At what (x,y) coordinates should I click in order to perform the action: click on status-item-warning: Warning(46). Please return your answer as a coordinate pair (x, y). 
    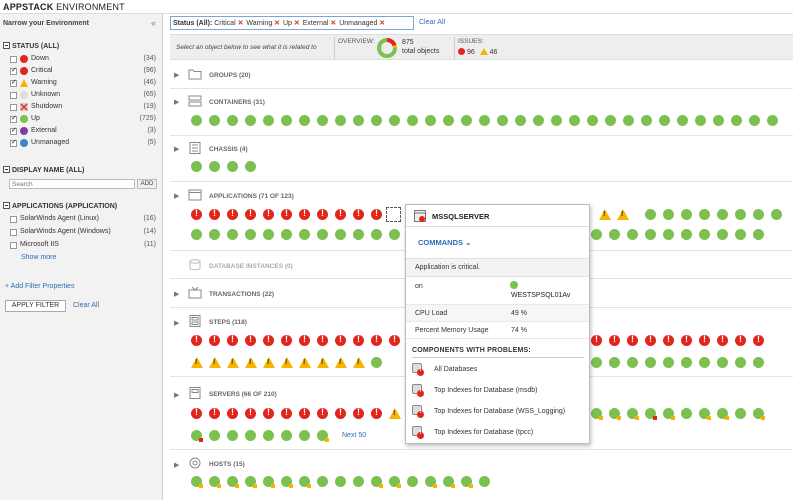
    Looking at the image, I should click on (83, 84).